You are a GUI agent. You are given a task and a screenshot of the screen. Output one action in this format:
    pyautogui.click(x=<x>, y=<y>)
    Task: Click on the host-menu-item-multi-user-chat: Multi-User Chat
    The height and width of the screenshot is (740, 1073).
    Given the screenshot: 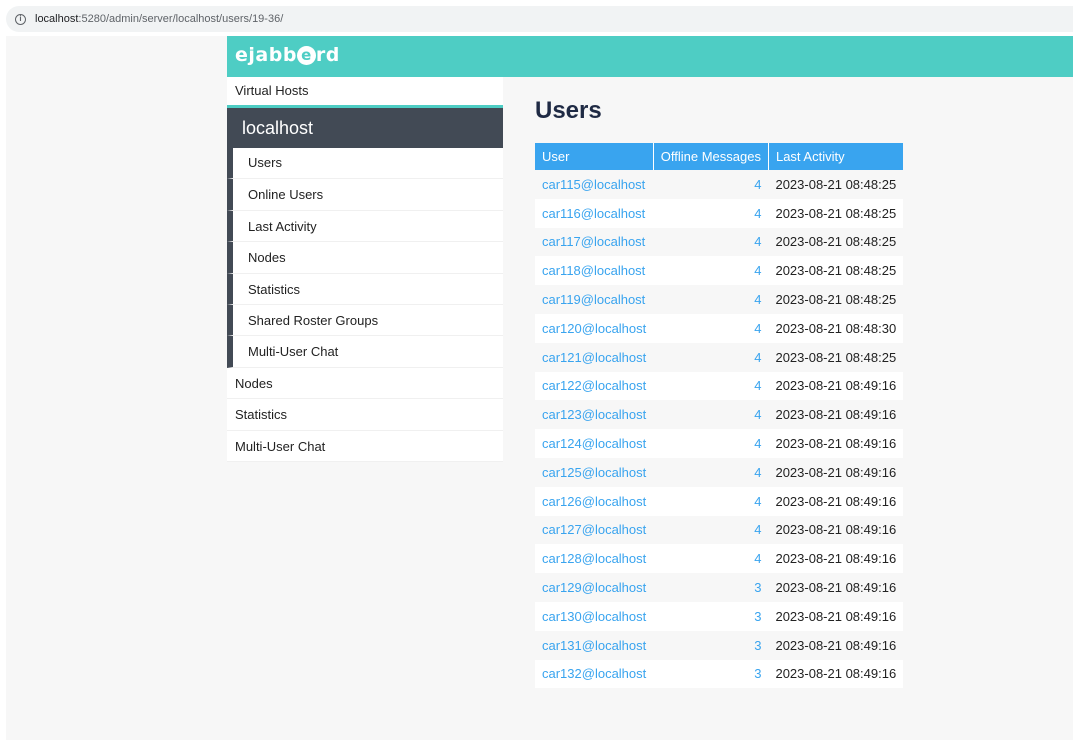 What is the action you would take?
    pyautogui.click(x=365, y=352)
    